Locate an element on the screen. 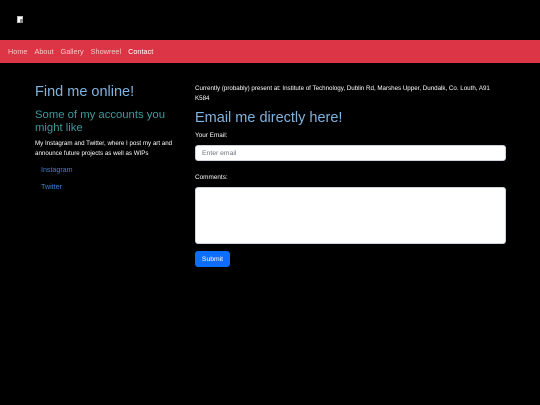 The height and width of the screenshot is (405, 540). instagram-link: Instagram is located at coordinates (113, 170).